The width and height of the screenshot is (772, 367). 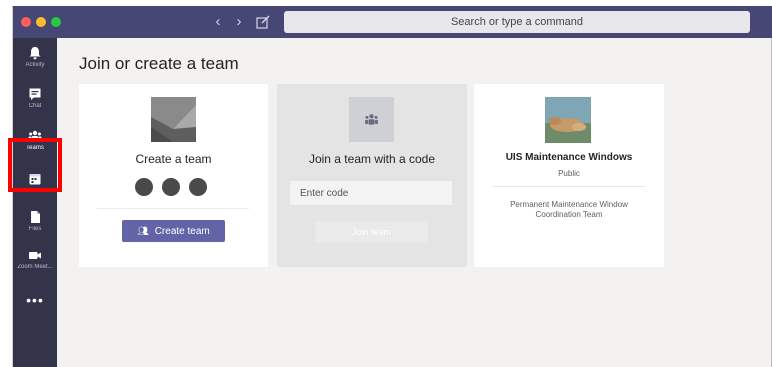 I want to click on page-title: Join or create a team, so click(x=159, y=63).